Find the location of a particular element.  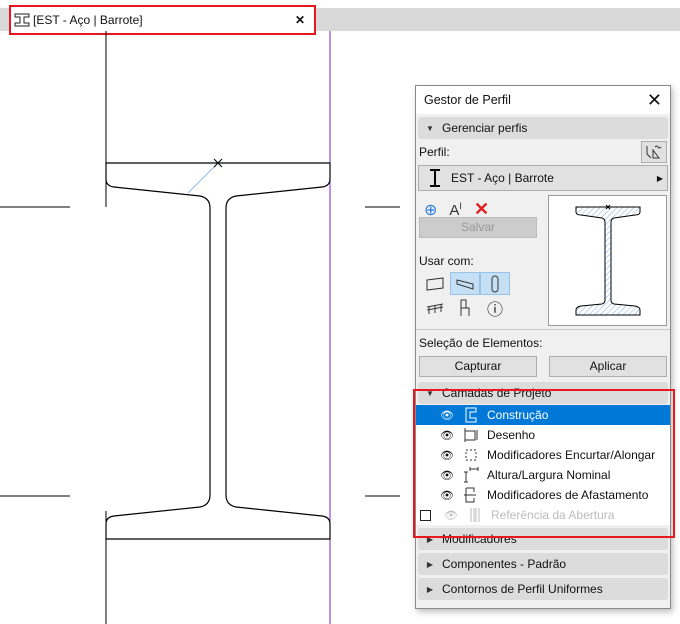

layer-item-construction: 👁 Construção is located at coordinates (543, 415).